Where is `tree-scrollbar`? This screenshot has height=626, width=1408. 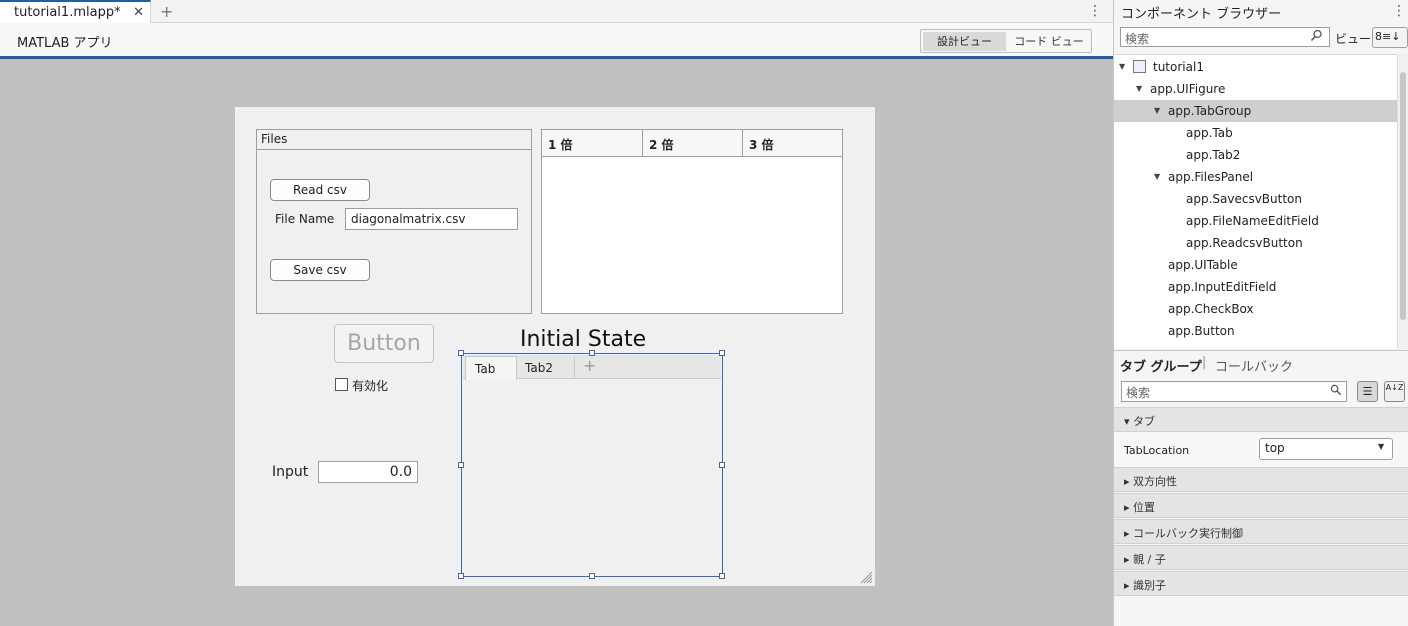 tree-scrollbar is located at coordinates (1402, 201).